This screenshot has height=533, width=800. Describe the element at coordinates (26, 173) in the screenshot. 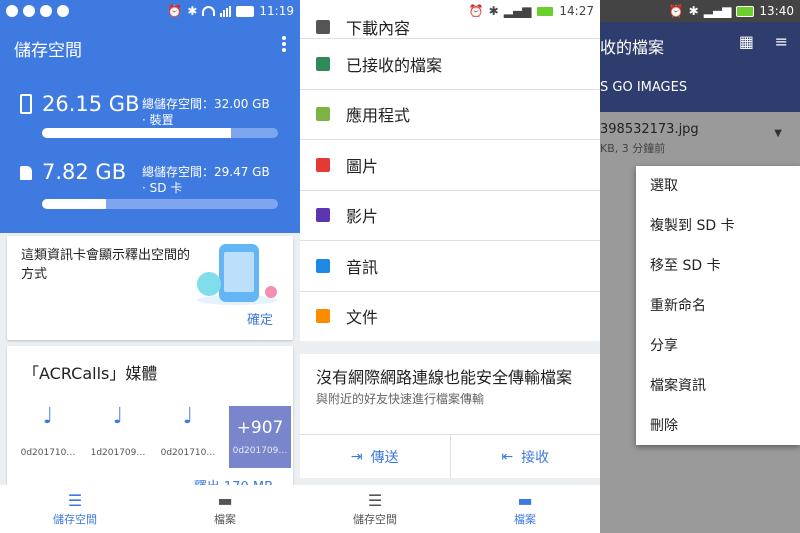

I see `sd-card-icon` at that location.